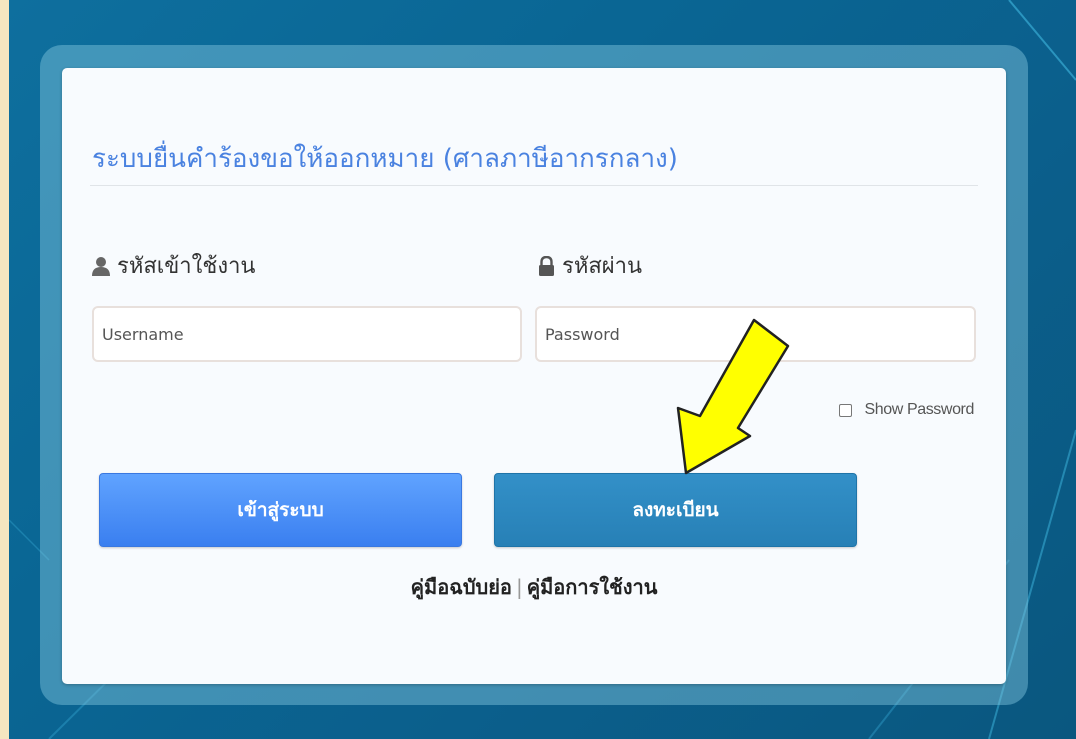  I want to click on user-manual-link: คู่มือการใช้งาน, so click(592, 587).